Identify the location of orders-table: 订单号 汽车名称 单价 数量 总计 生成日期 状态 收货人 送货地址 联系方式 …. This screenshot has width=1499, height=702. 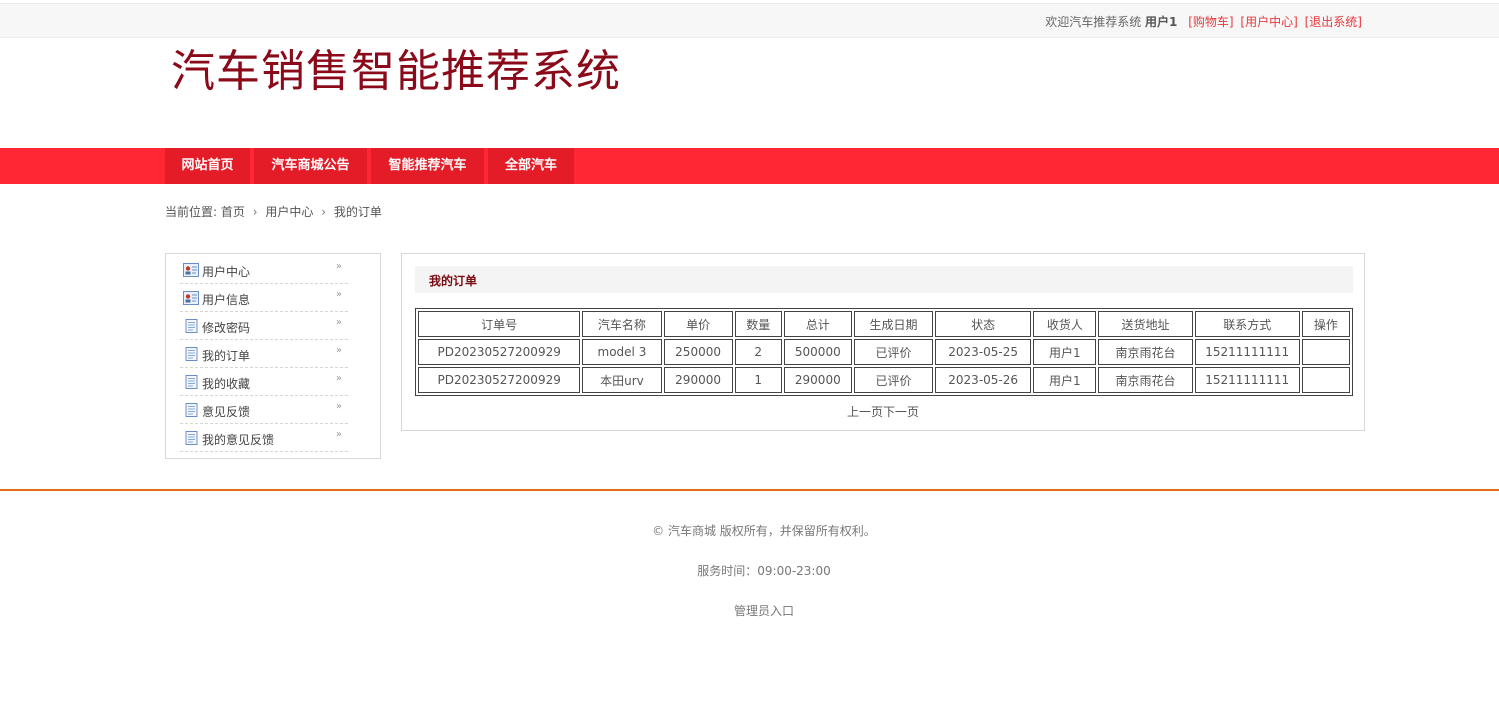
(884, 352).